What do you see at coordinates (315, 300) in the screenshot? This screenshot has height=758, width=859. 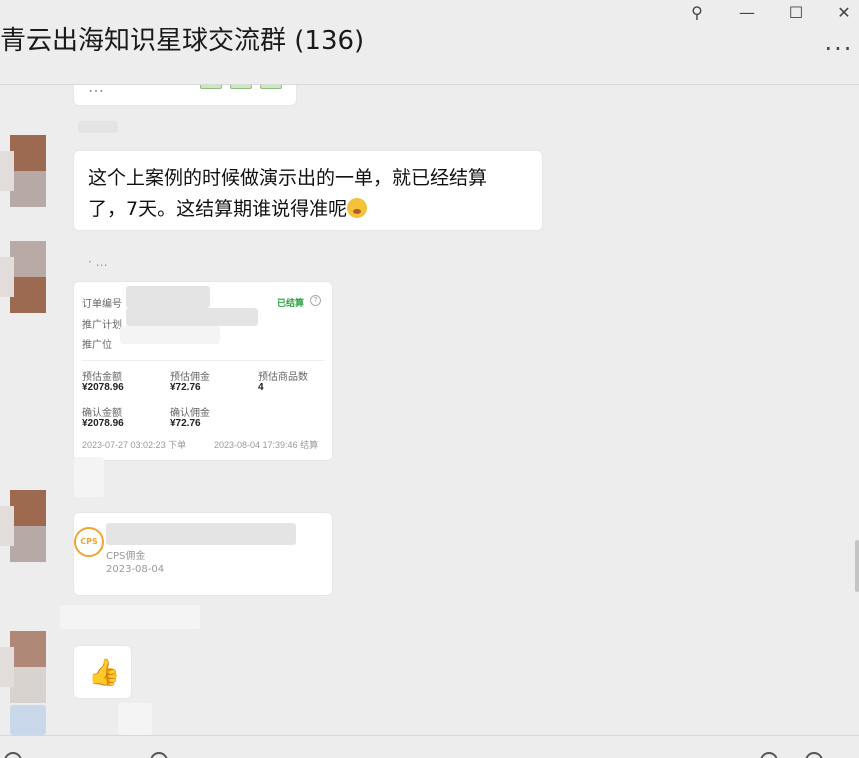 I see `help-icon: ?` at bounding box center [315, 300].